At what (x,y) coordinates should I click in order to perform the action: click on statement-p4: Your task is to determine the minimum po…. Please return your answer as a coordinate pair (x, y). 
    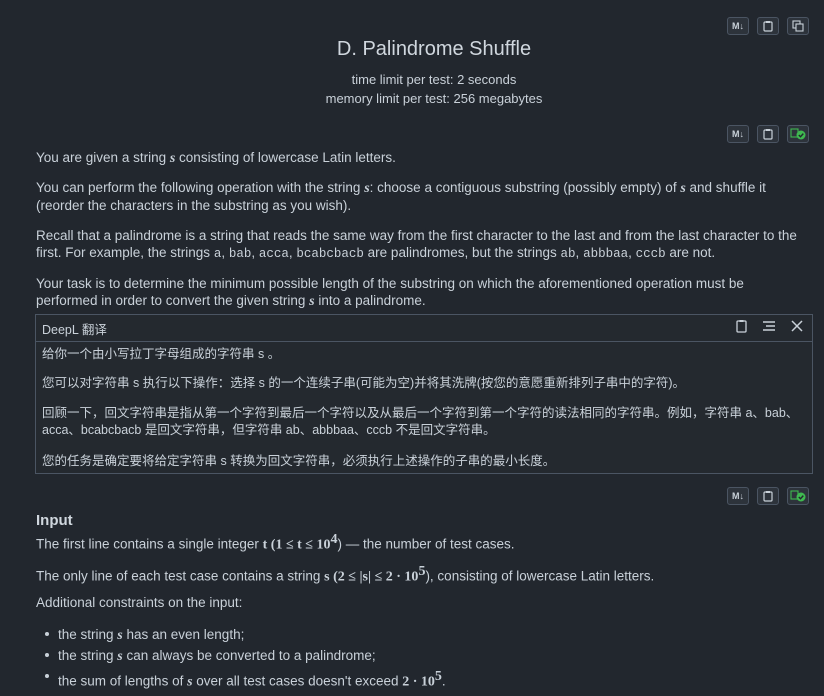
    Looking at the image, I should click on (390, 292).